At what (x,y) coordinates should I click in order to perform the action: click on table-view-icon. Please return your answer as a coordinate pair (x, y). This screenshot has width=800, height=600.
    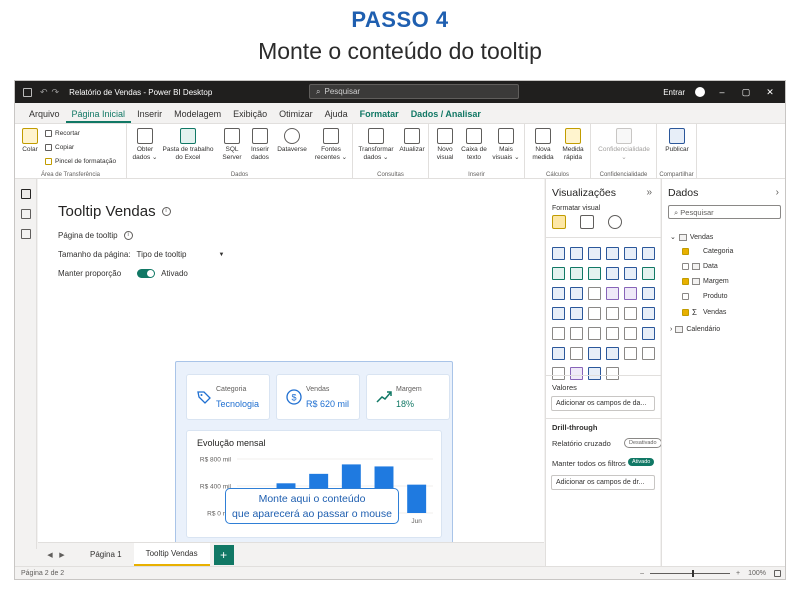
    Looking at the image, I should click on (25, 214).